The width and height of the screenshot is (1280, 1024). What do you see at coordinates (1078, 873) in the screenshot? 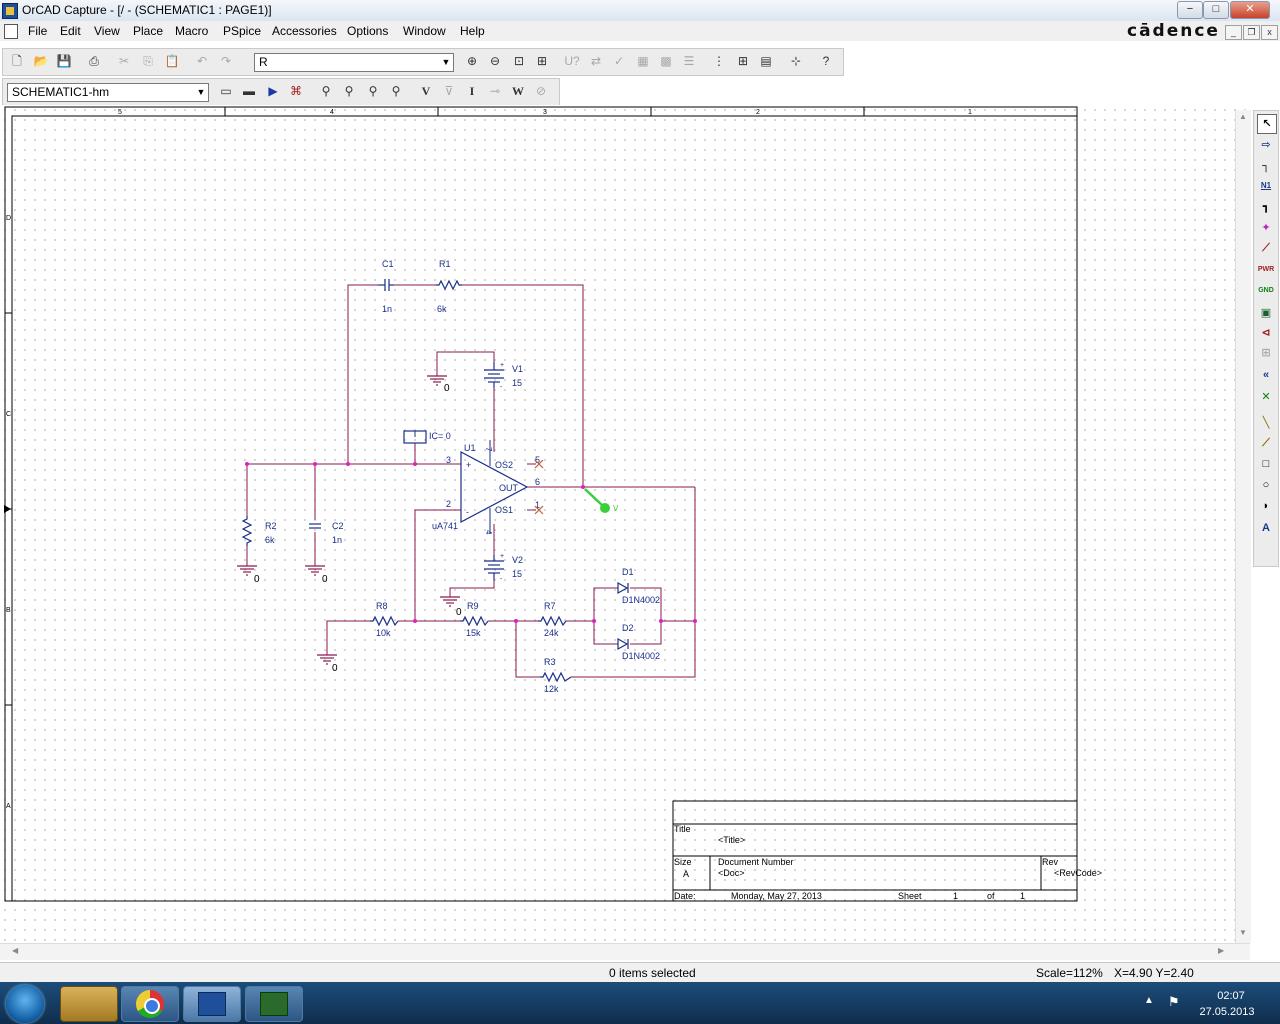
I see `rev-value: <RevCode>` at bounding box center [1078, 873].